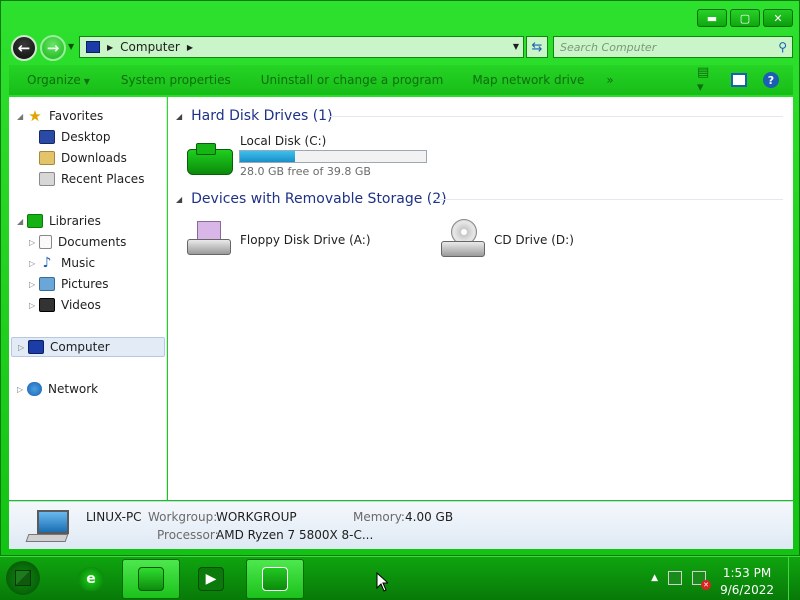  I want to click on windows-logo-icon, so click(23, 578).